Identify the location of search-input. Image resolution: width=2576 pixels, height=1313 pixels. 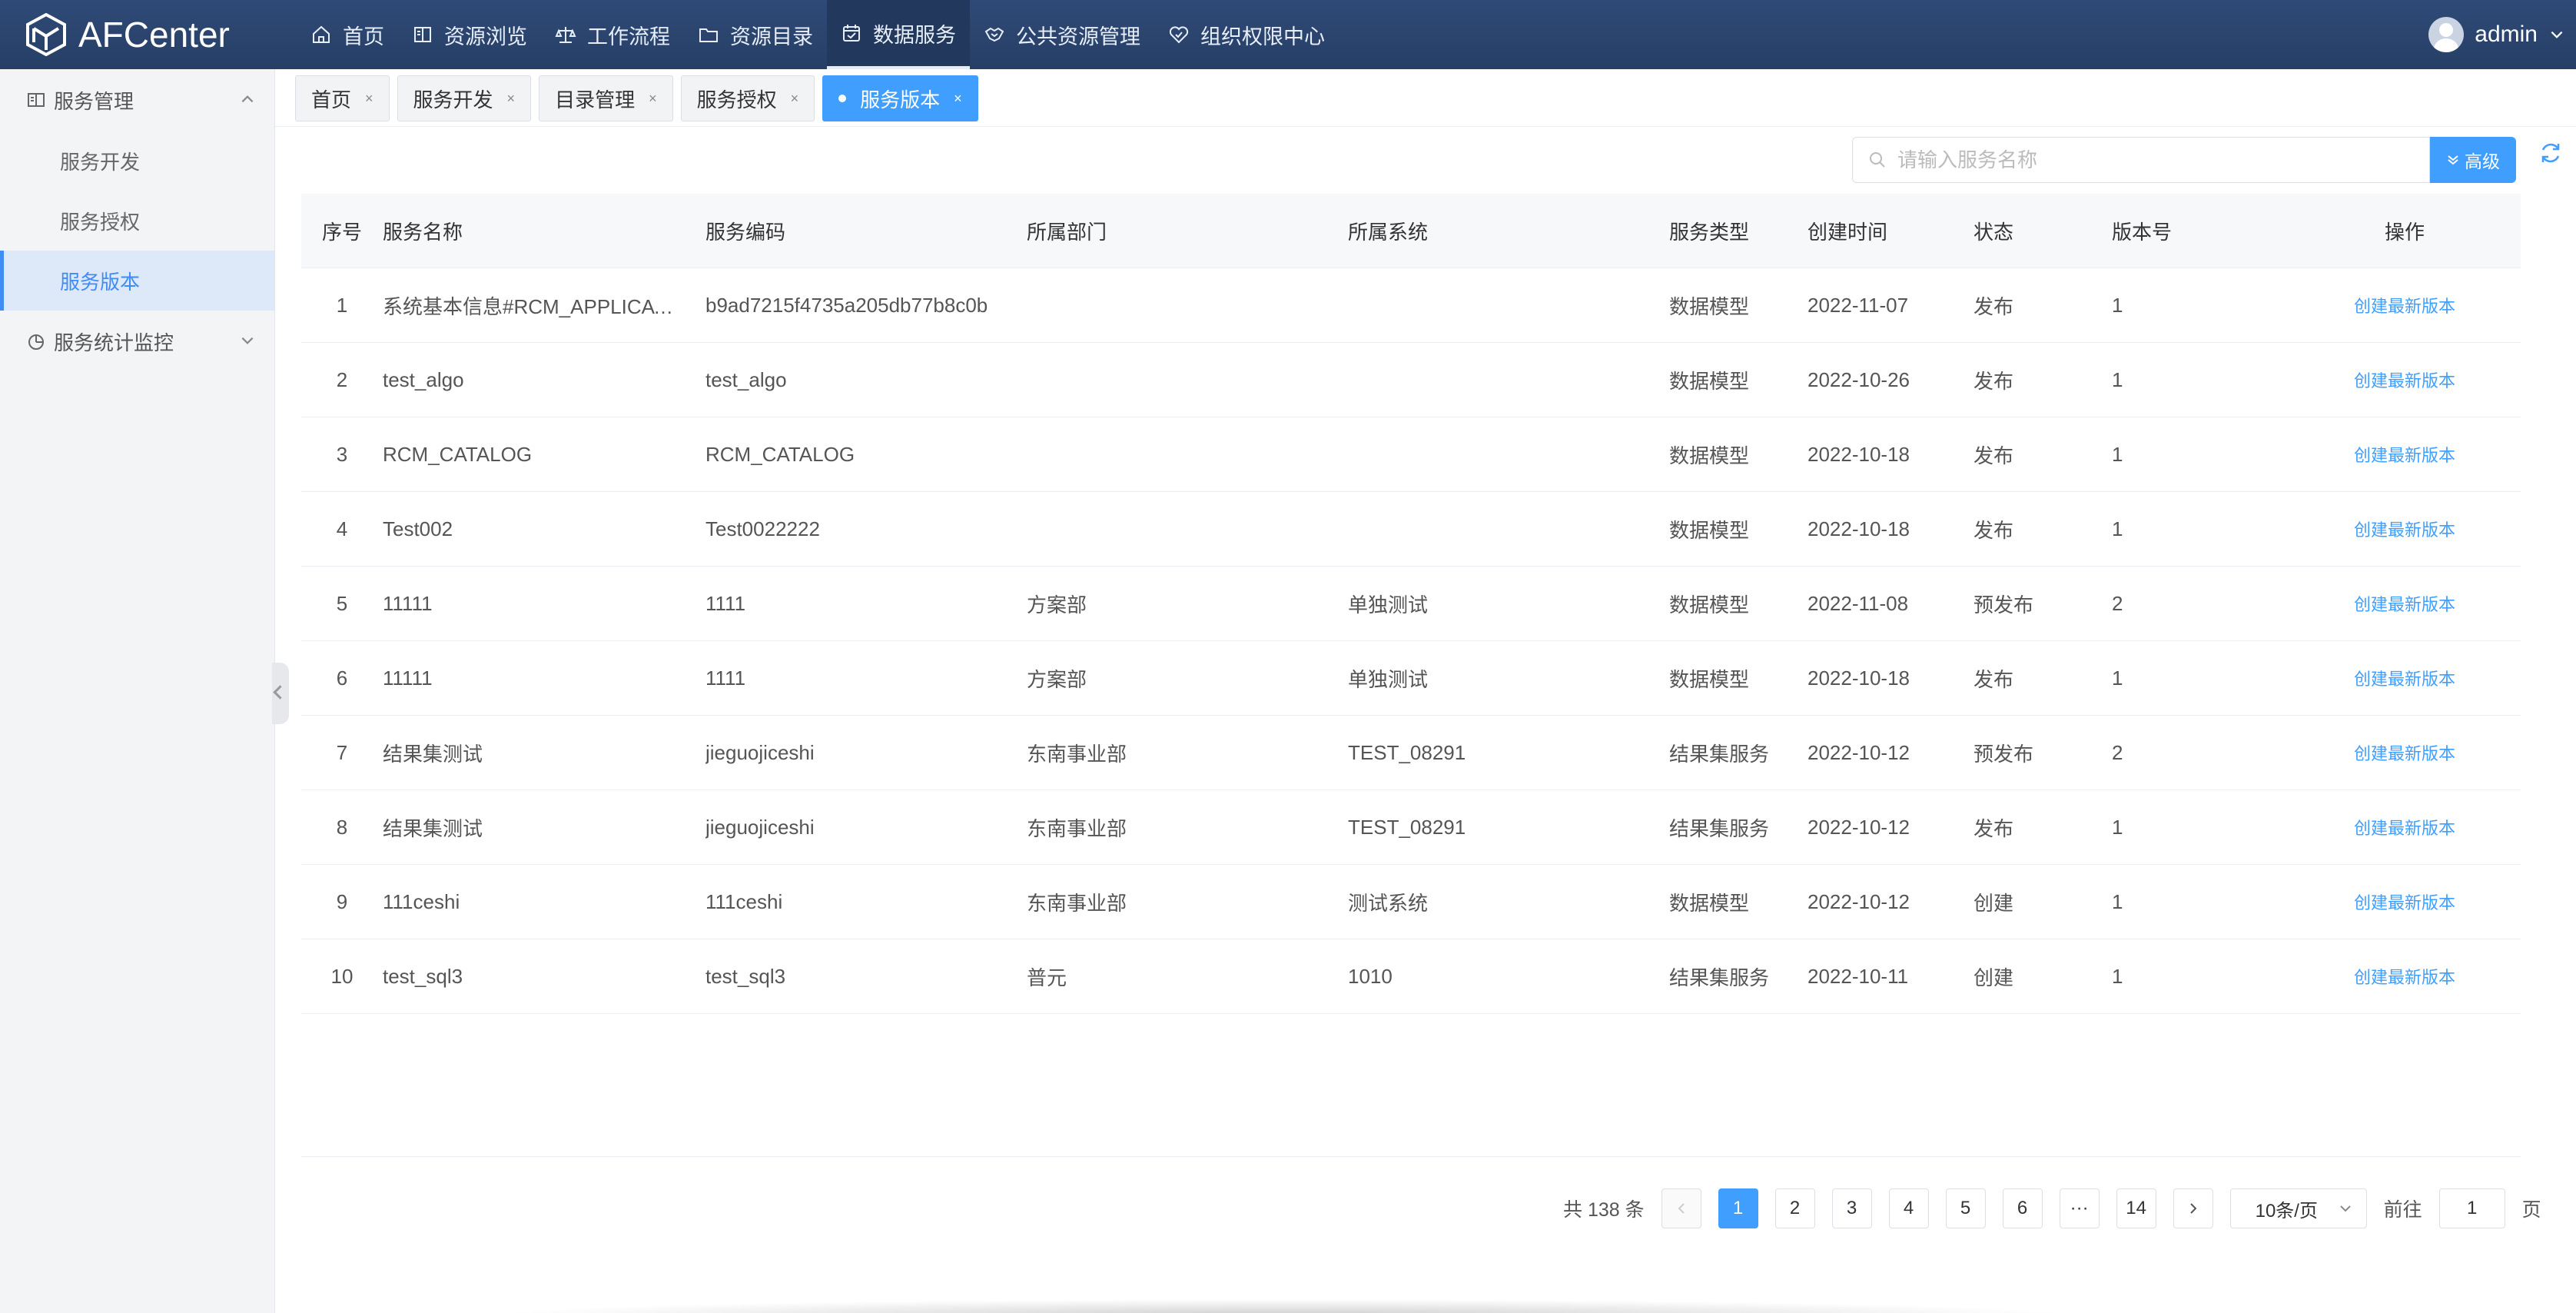
(2151, 160).